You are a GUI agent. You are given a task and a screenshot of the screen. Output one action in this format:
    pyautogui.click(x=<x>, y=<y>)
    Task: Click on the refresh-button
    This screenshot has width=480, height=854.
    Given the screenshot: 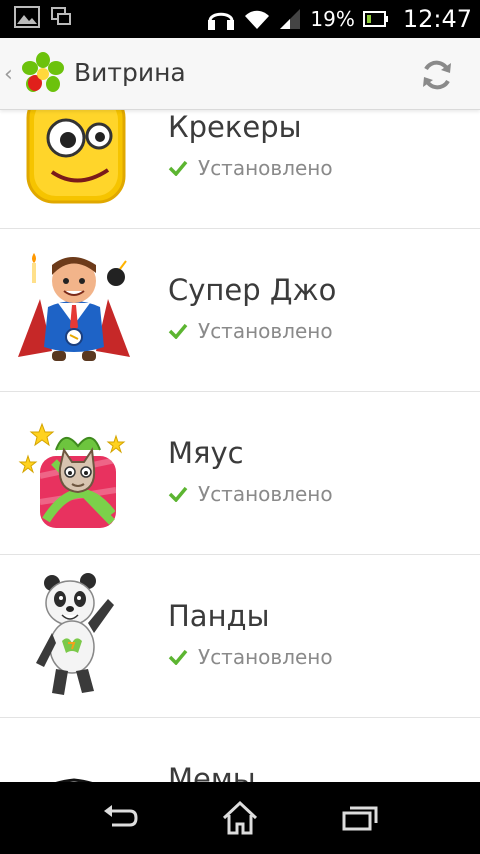 What is the action you would take?
    pyautogui.click(x=437, y=75)
    